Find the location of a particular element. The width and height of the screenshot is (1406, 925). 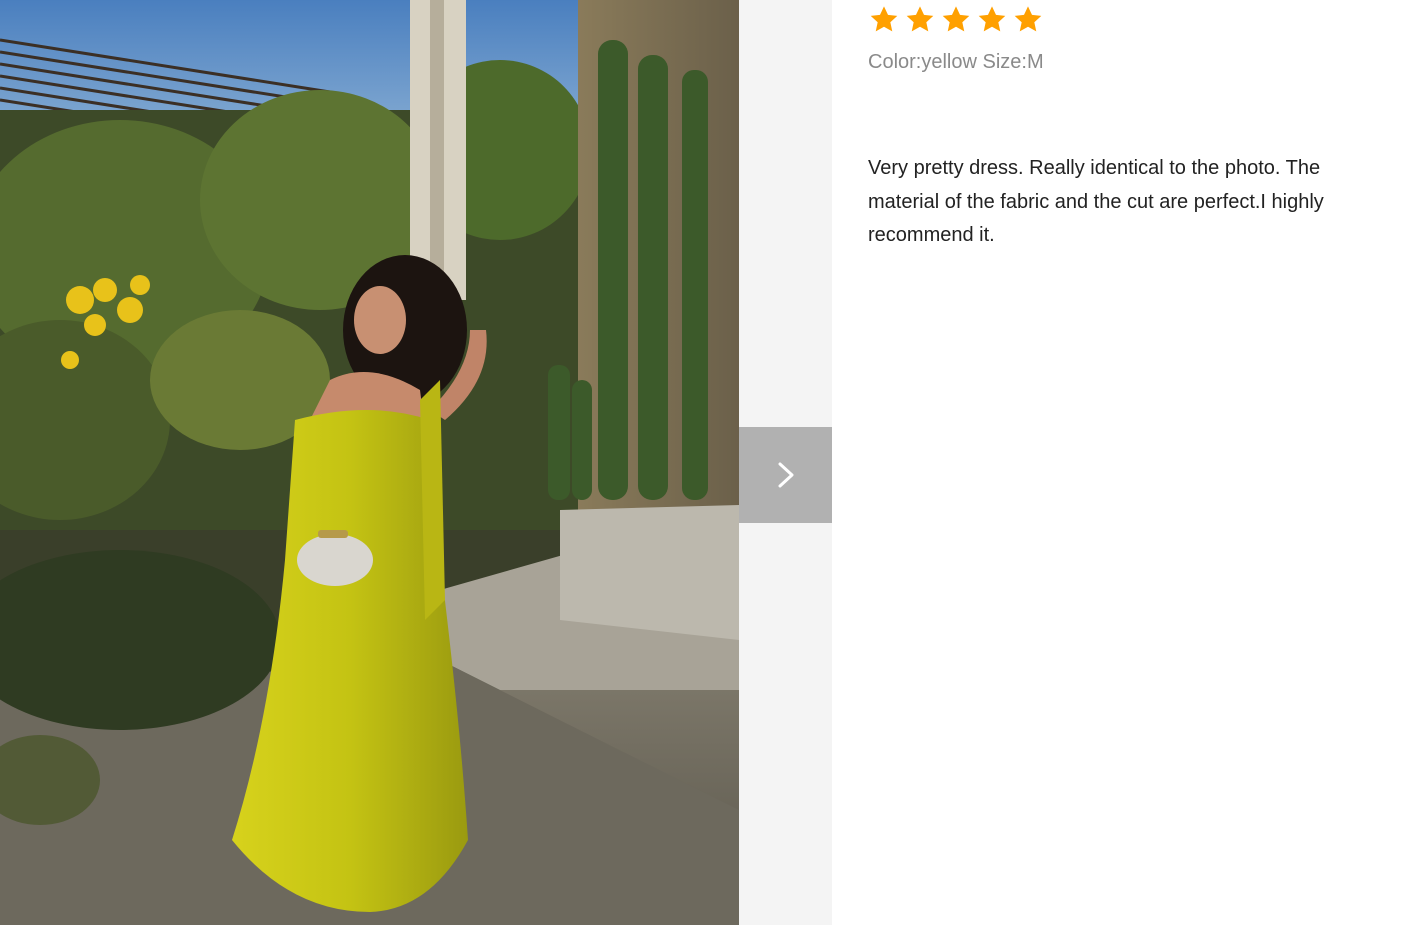

star-rating is located at coordinates (956, 19).